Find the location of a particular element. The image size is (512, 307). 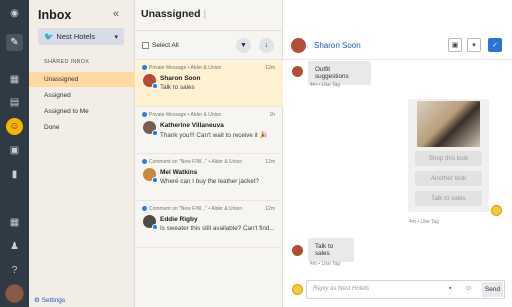

arrow-down-icon: ↓ is located at coordinates (266, 45).